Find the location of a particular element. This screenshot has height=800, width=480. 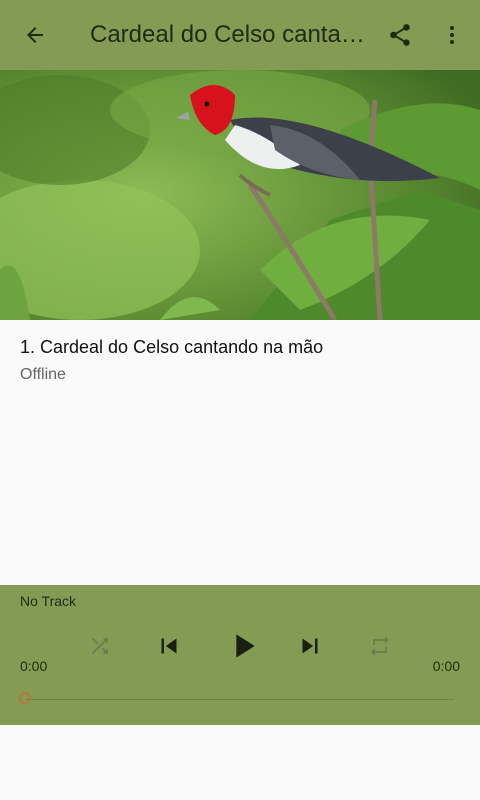

arrow-left-icon is located at coordinates (35, 35).